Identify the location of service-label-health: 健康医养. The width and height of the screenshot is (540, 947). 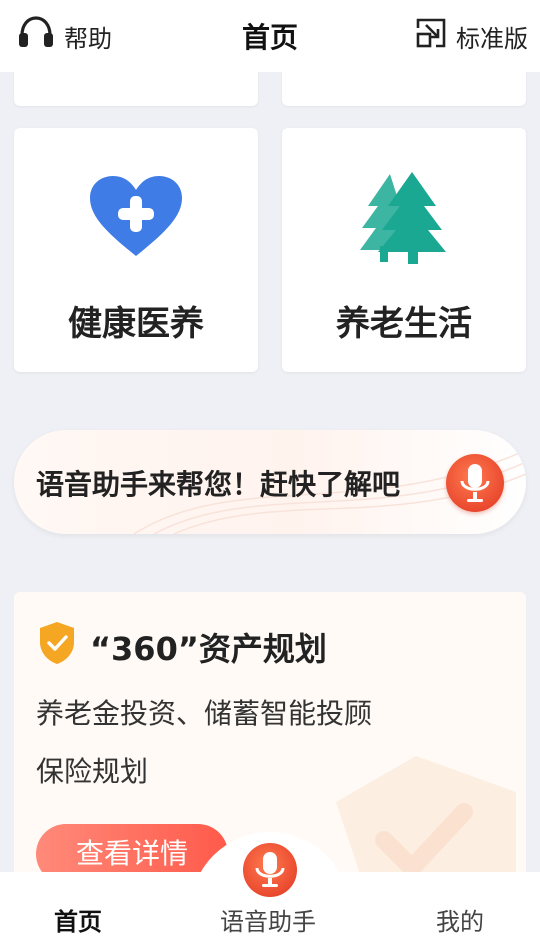
(136, 324).